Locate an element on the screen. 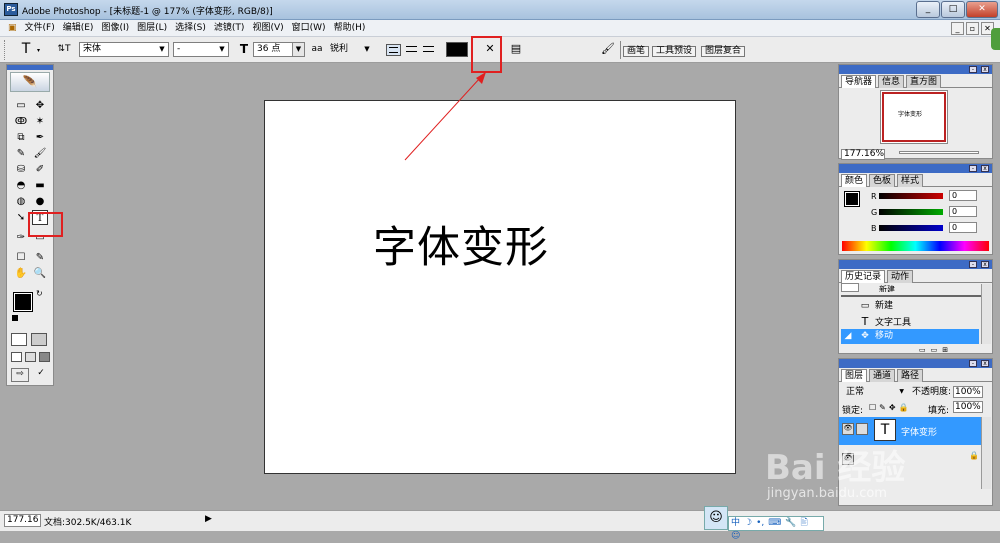 This screenshot has height=543, width=1000. menu-help: 帮助(H) is located at coordinates (350, 28).